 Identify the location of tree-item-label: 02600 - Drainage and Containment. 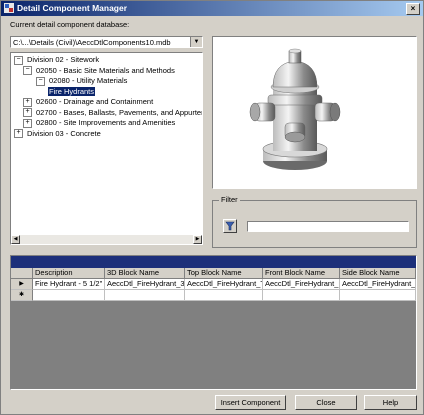
(95, 101).